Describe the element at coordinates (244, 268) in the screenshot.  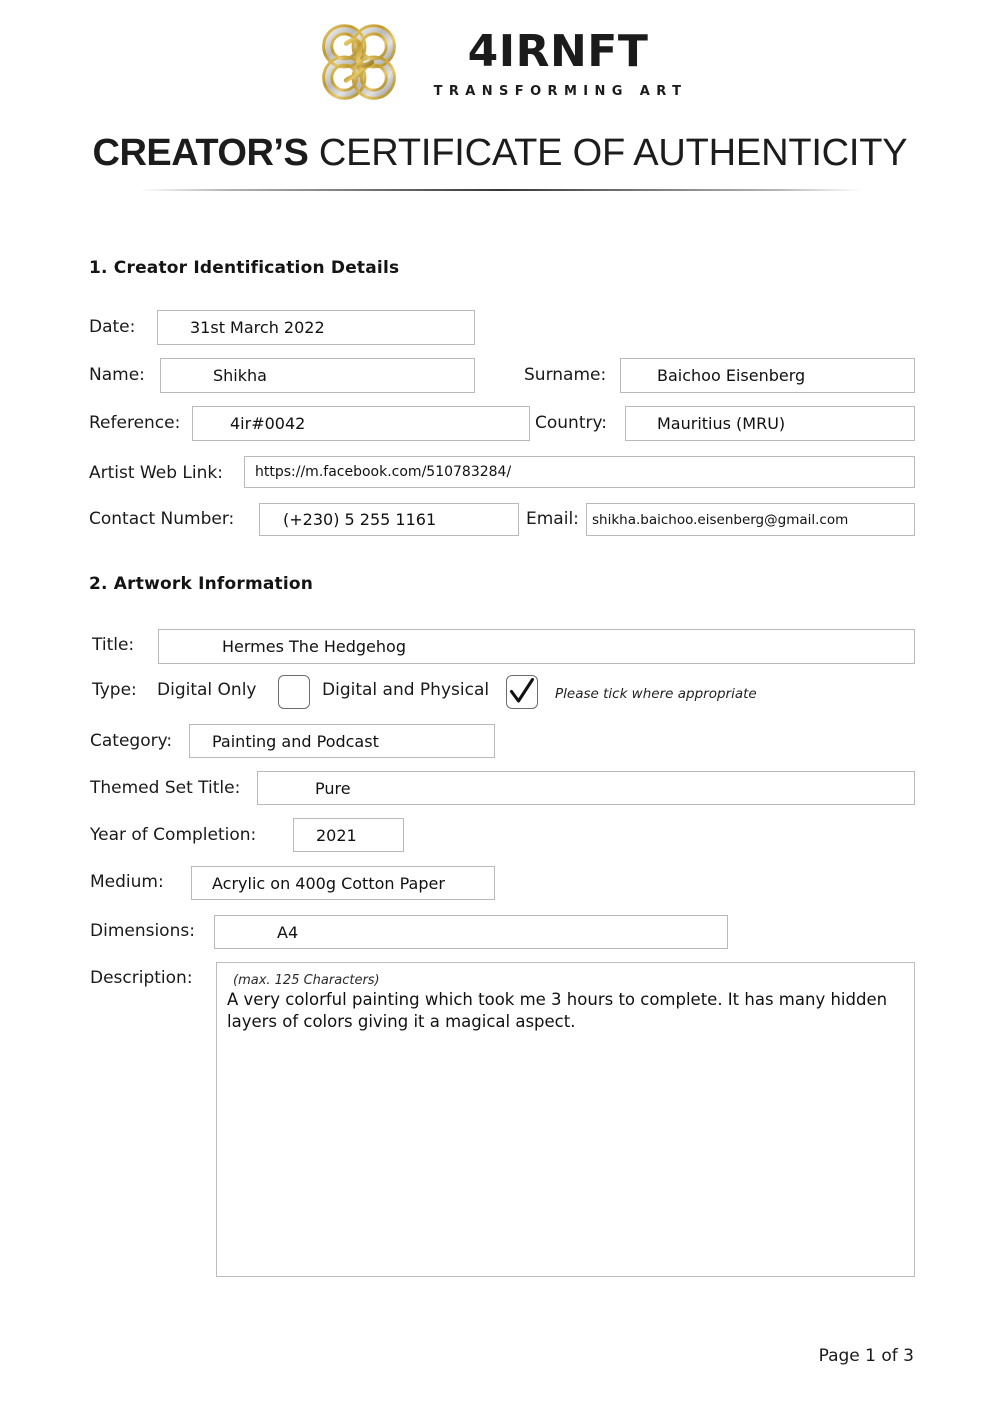
I see `section-1-heading: 1. Creator Identification Details` at that location.